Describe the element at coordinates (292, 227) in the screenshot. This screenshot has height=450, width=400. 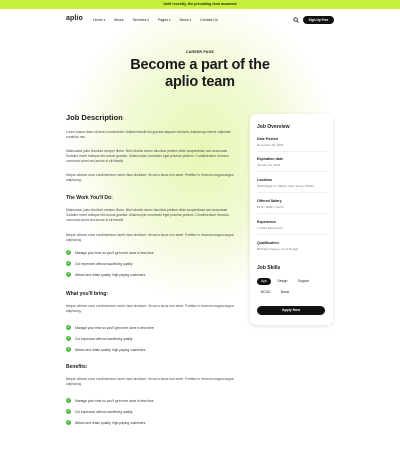
I see `overview-item: Experience 4 Years Experience` at that location.